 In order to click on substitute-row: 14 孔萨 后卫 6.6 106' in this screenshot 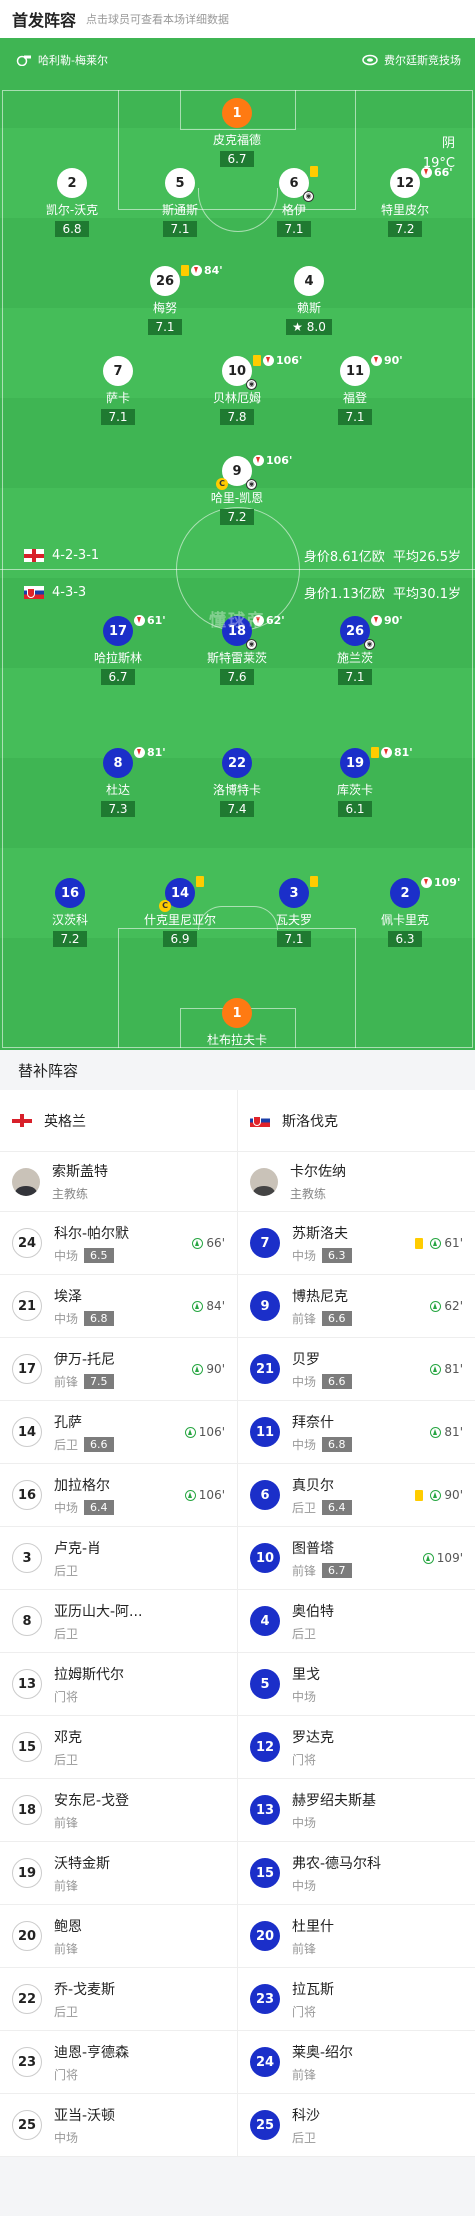, I will do `click(118, 1432)`.